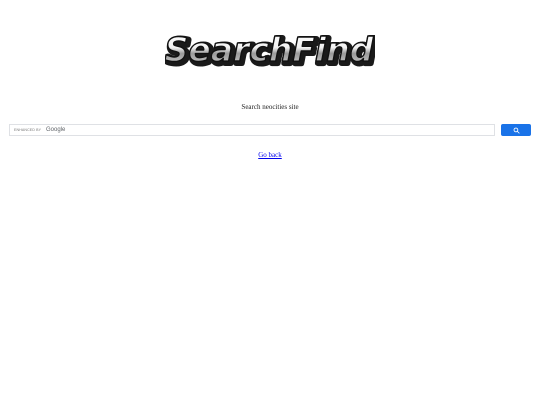 The height and width of the screenshot is (405, 540). I want to click on search-button, so click(516, 130).